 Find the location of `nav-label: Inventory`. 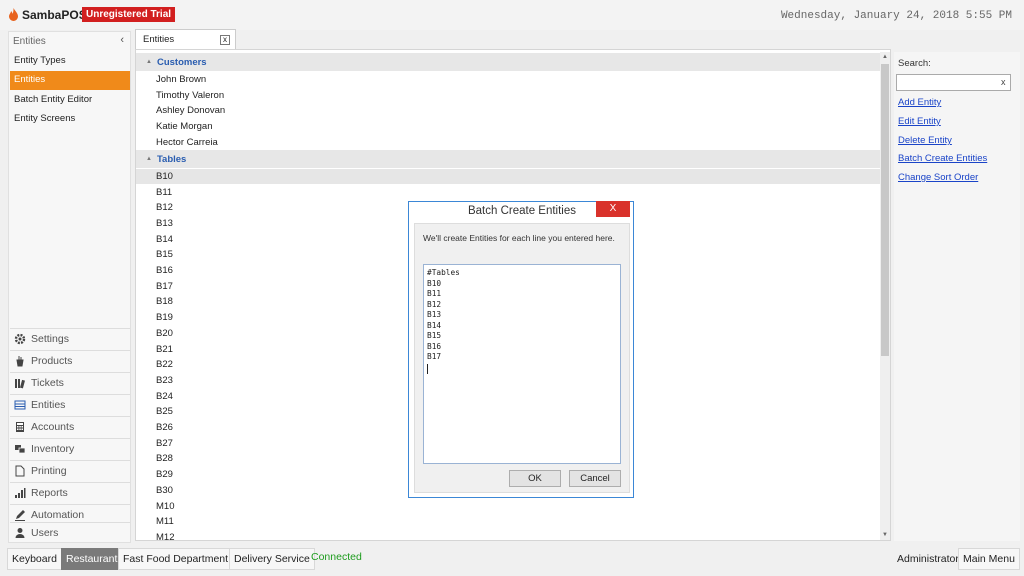

nav-label: Inventory is located at coordinates (53, 449).